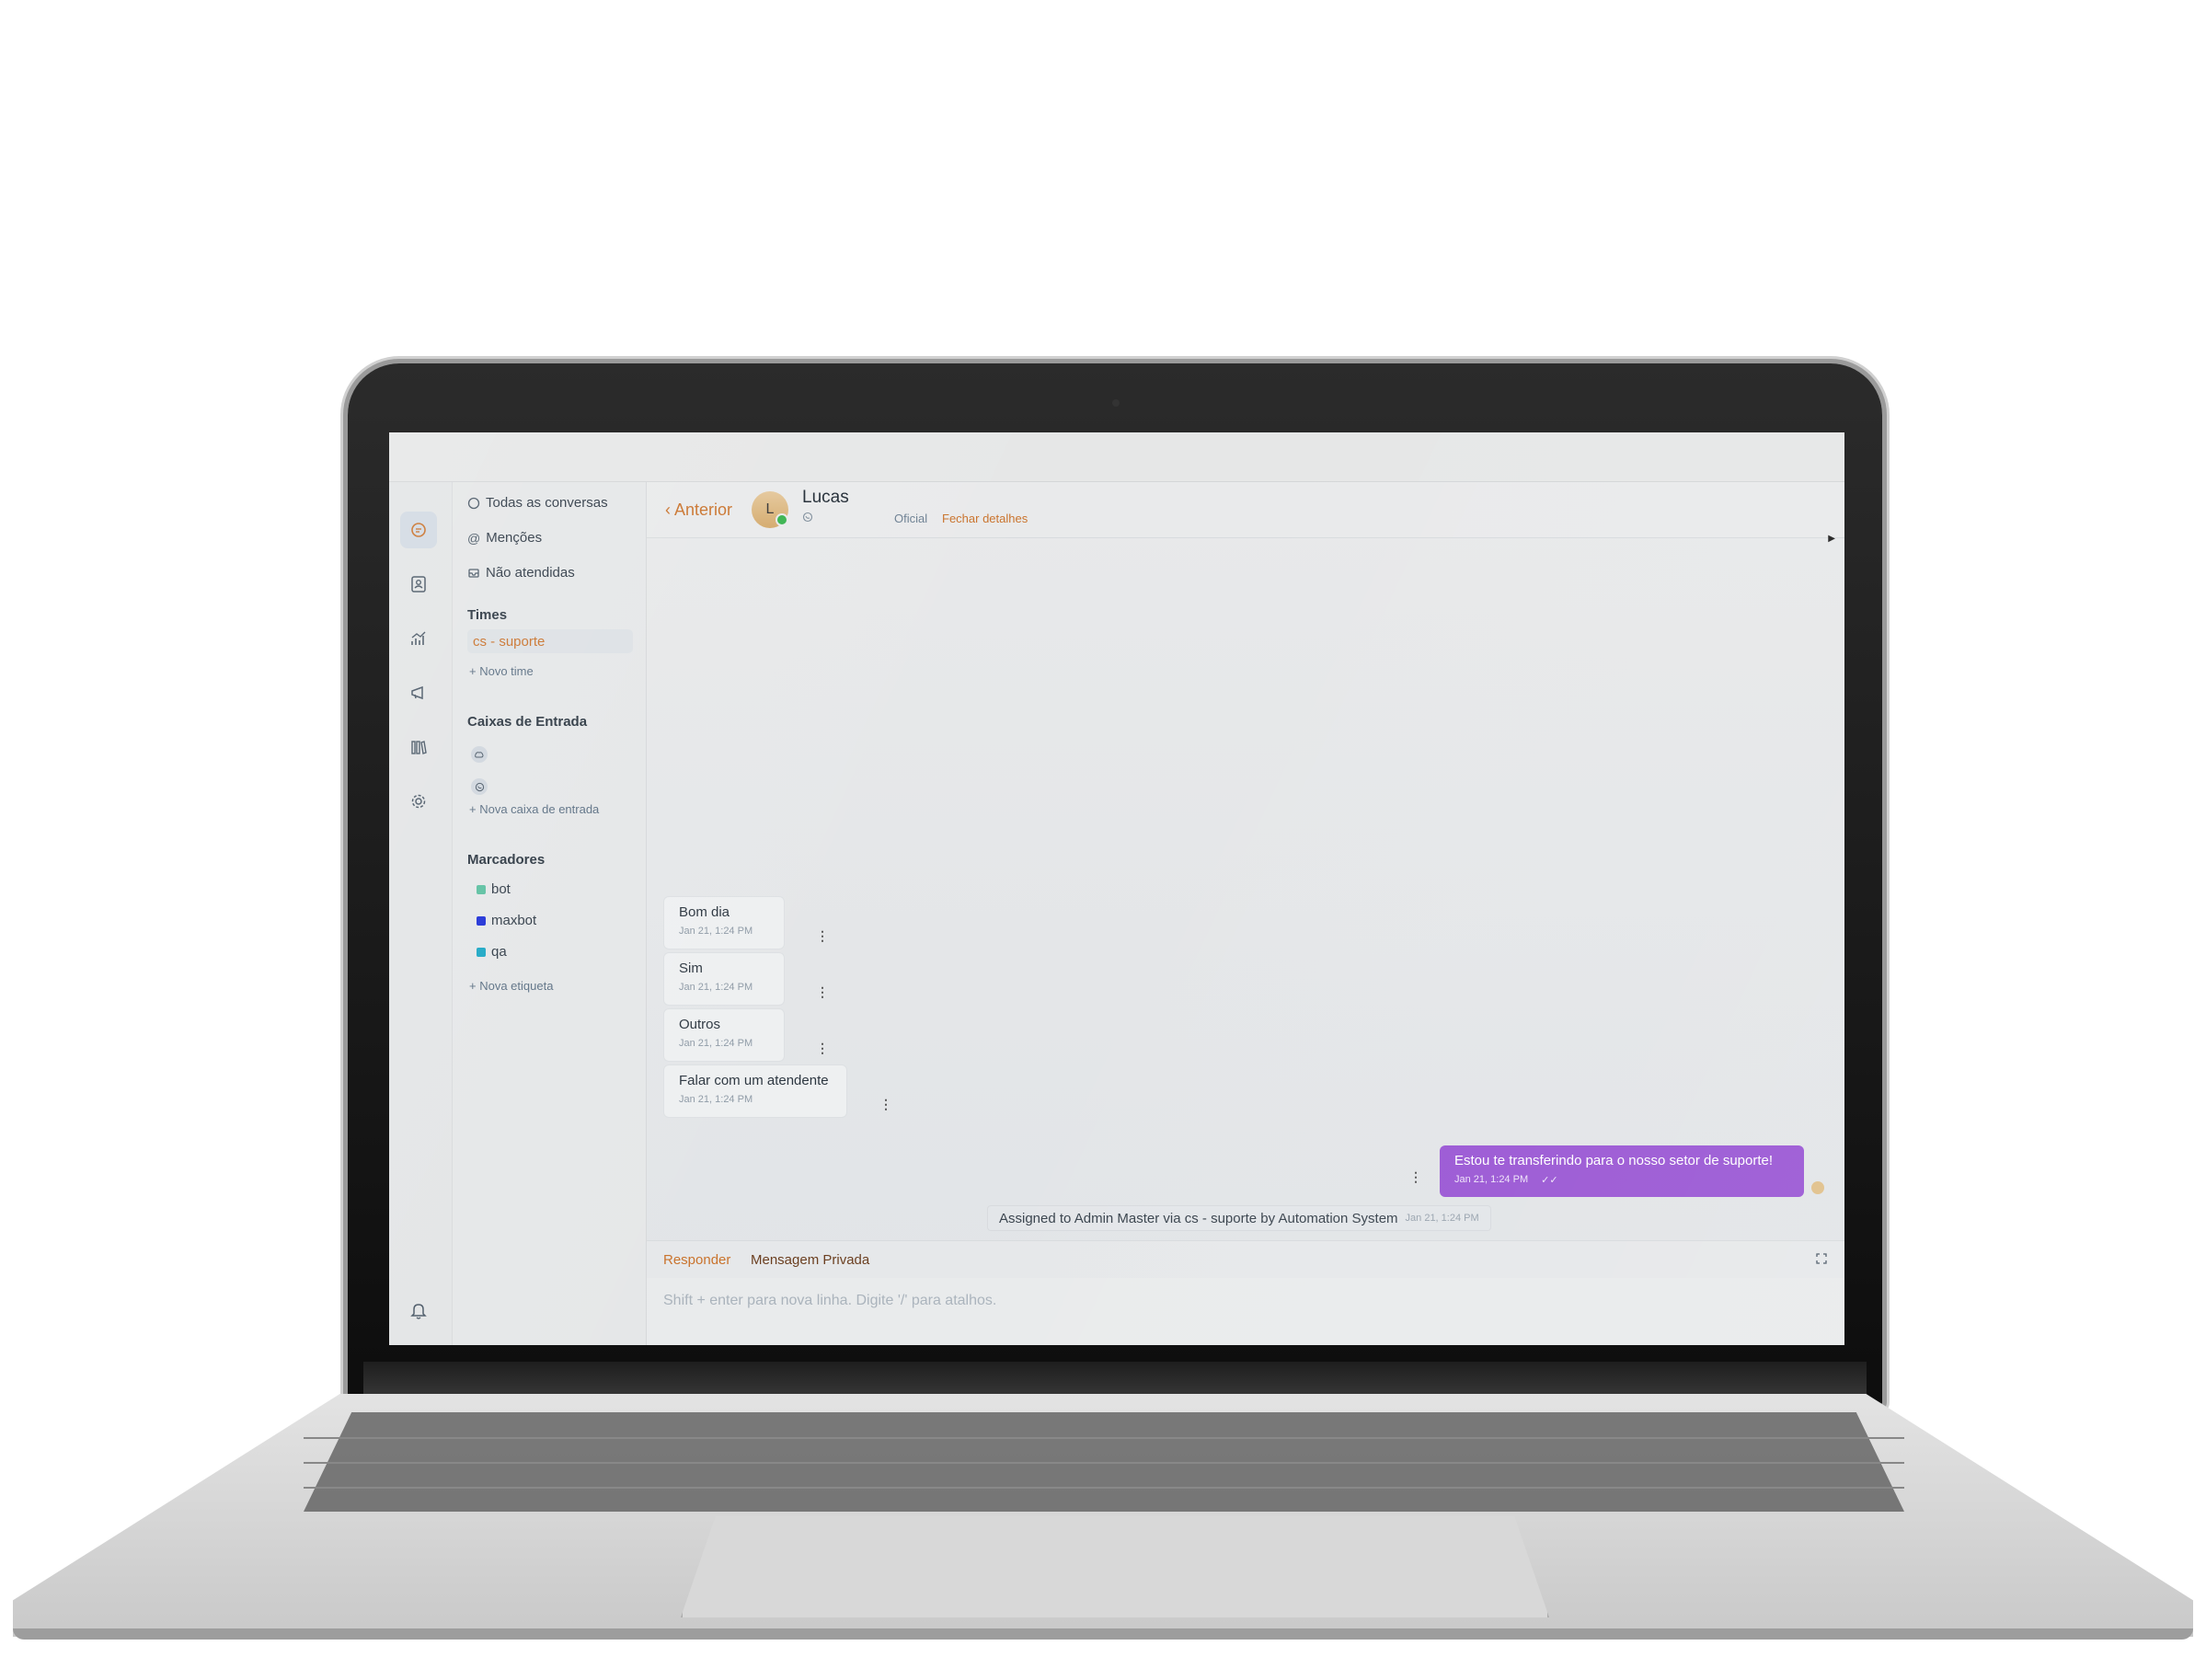  What do you see at coordinates (534, 809) in the screenshot?
I see `new-inbox-link: + Nova caixa de entrada` at bounding box center [534, 809].